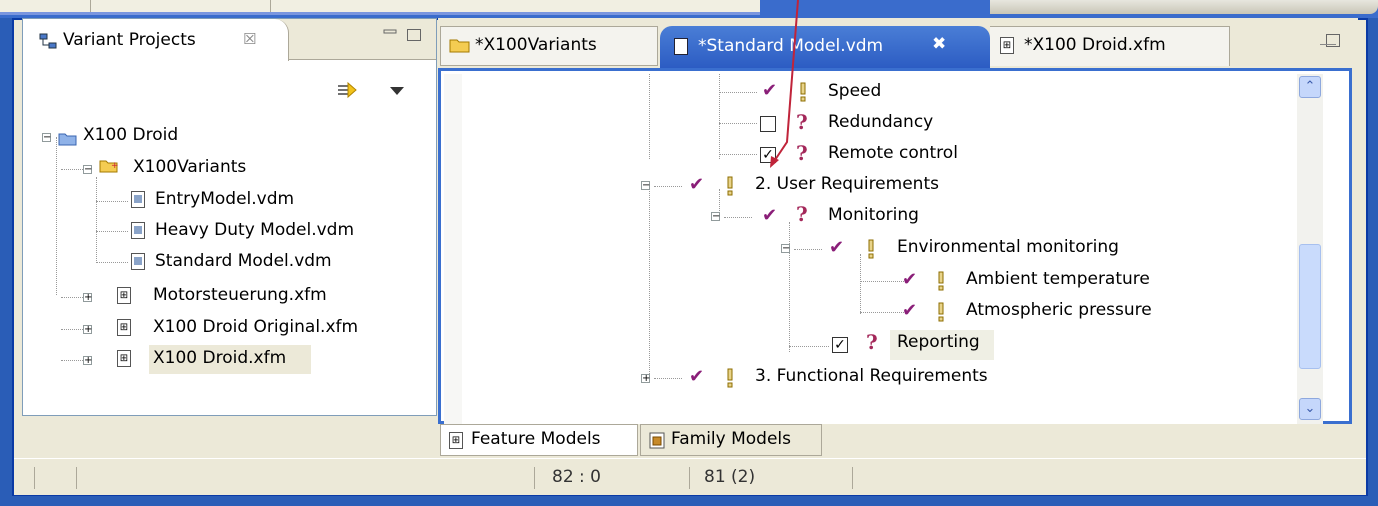 The height and width of the screenshot is (506, 1378). Describe the element at coordinates (189, 167) in the screenshot. I see `tree-item-variants: X100Variants` at that location.